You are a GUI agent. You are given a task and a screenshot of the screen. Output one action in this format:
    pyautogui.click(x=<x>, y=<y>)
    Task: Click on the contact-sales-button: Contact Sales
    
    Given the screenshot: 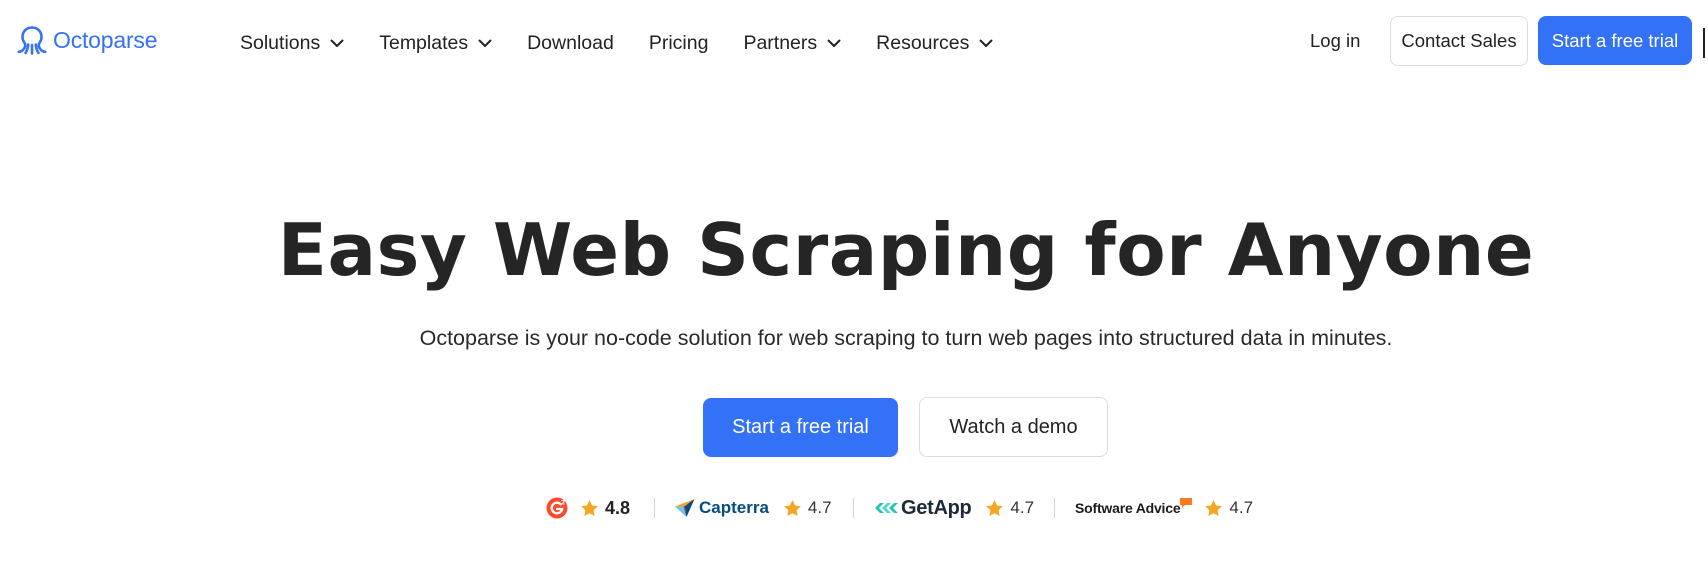 What is the action you would take?
    pyautogui.click(x=1459, y=41)
    